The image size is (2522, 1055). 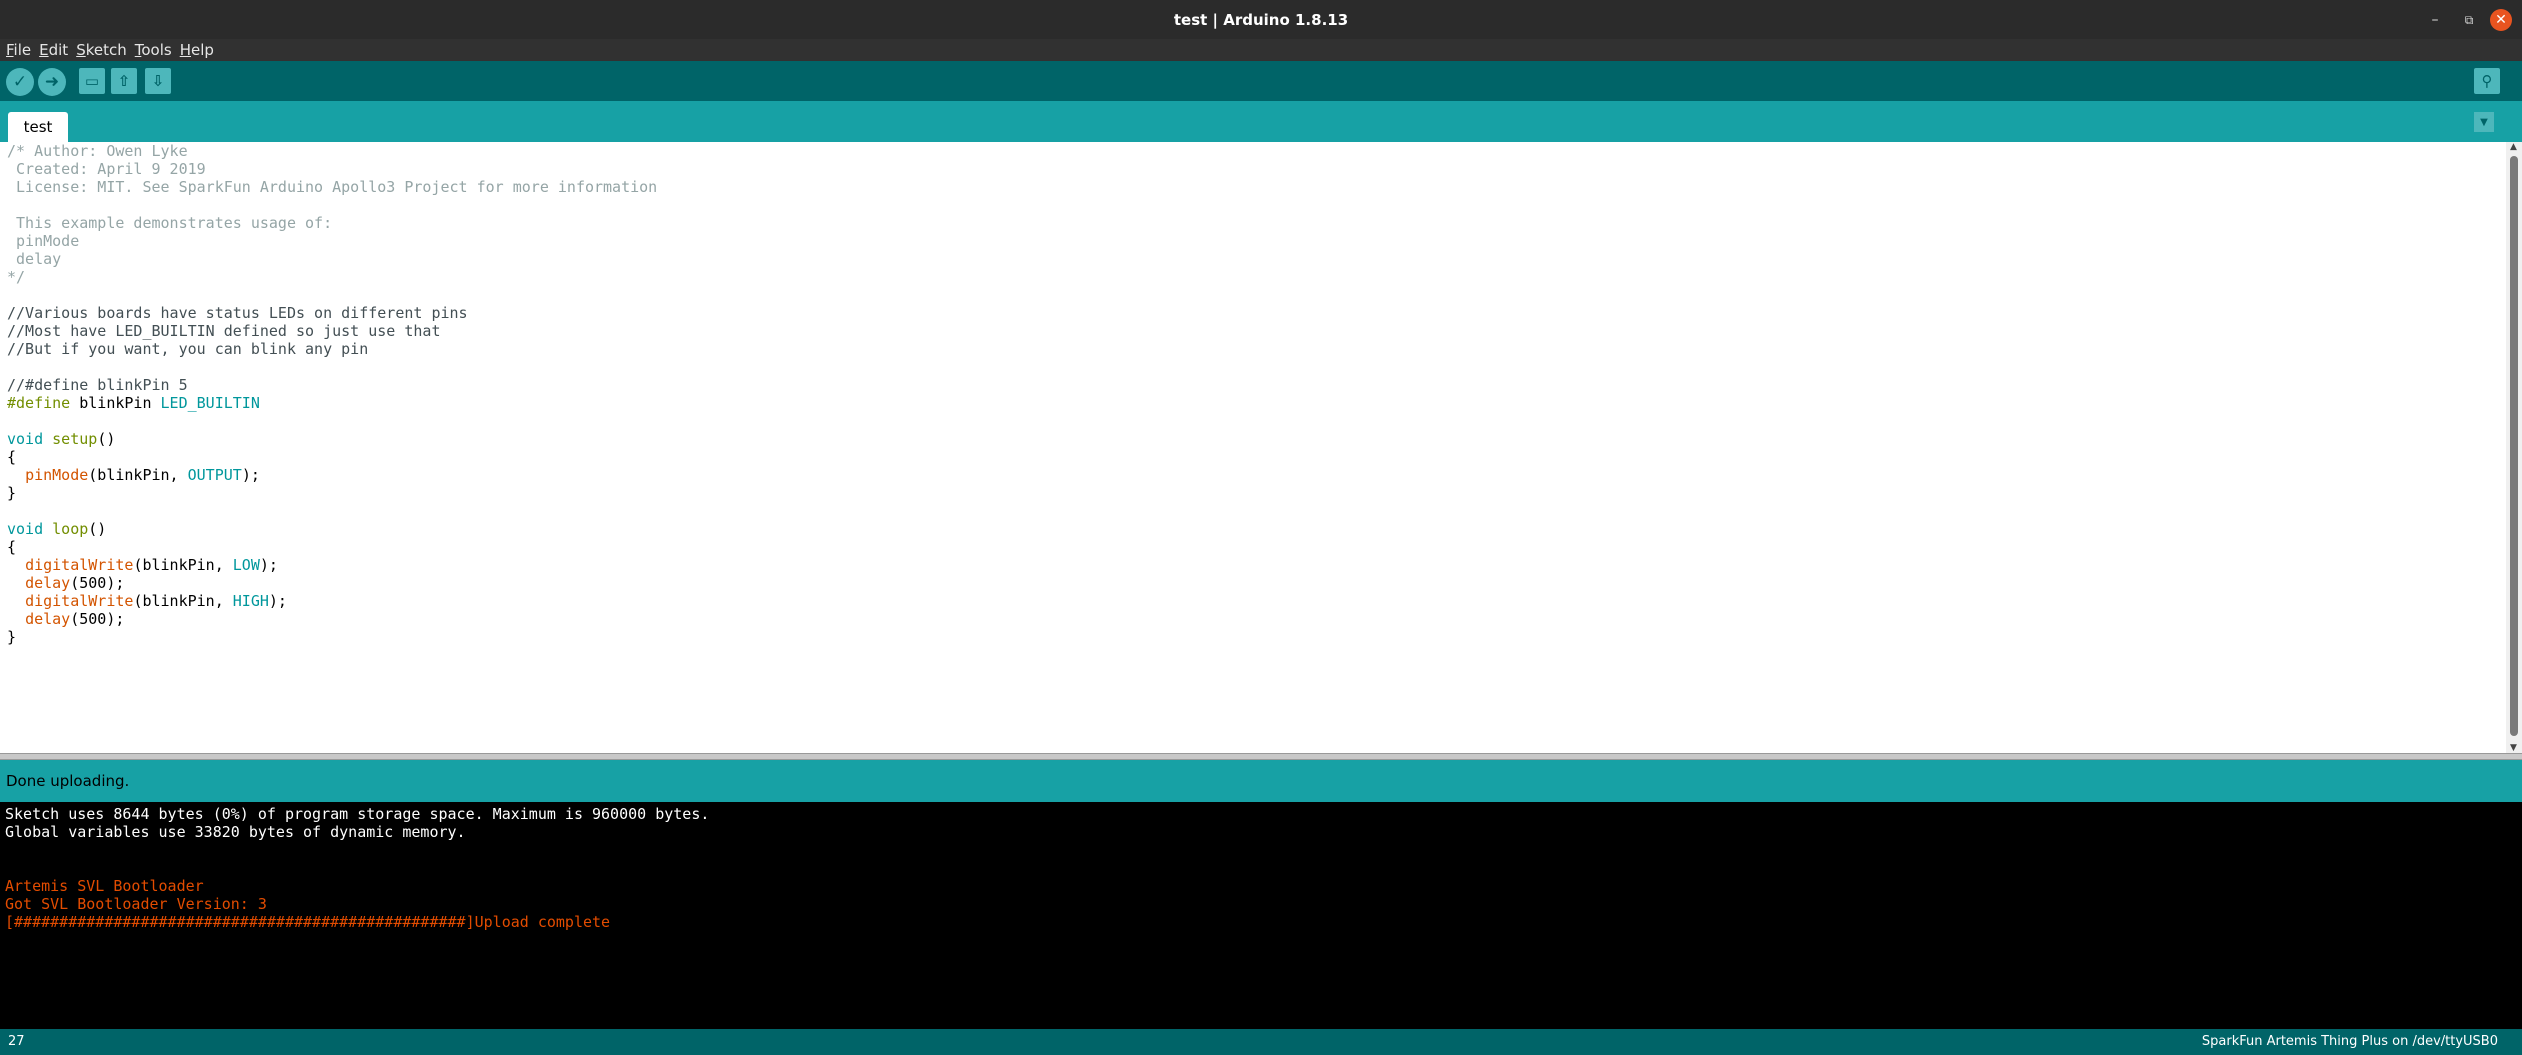 I want to click on maximize-icon: ⧉, so click(x=2469, y=20).